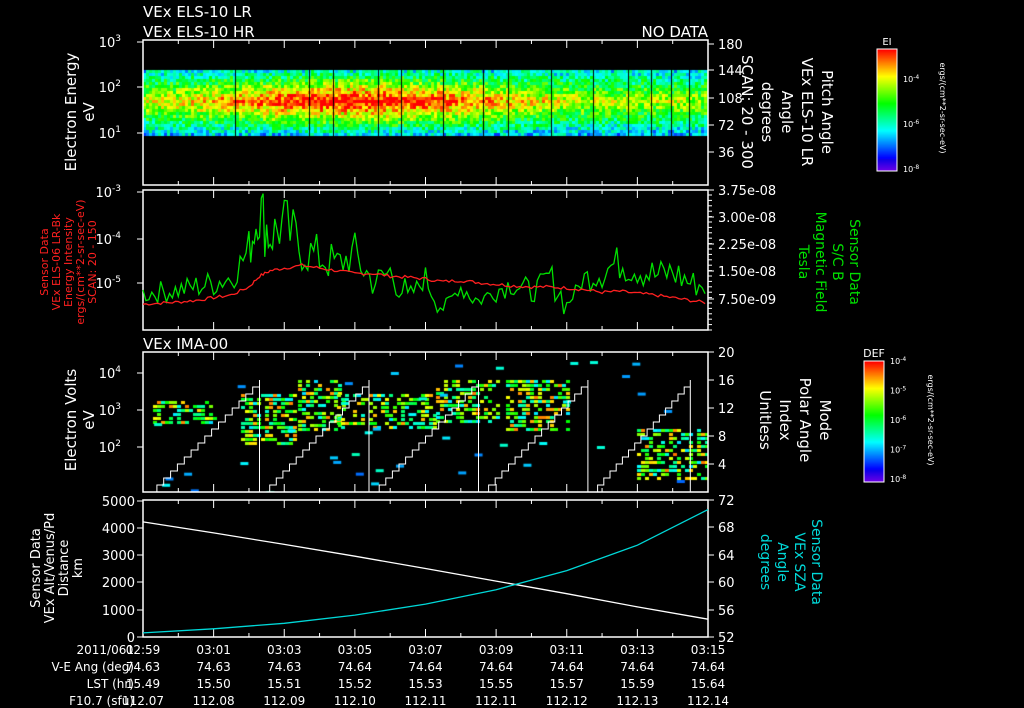 Image resolution: width=1024 pixels, height=708 pixels. What do you see at coordinates (785, 419) in the screenshot?
I see `mode-axis-label: Index` at bounding box center [785, 419].